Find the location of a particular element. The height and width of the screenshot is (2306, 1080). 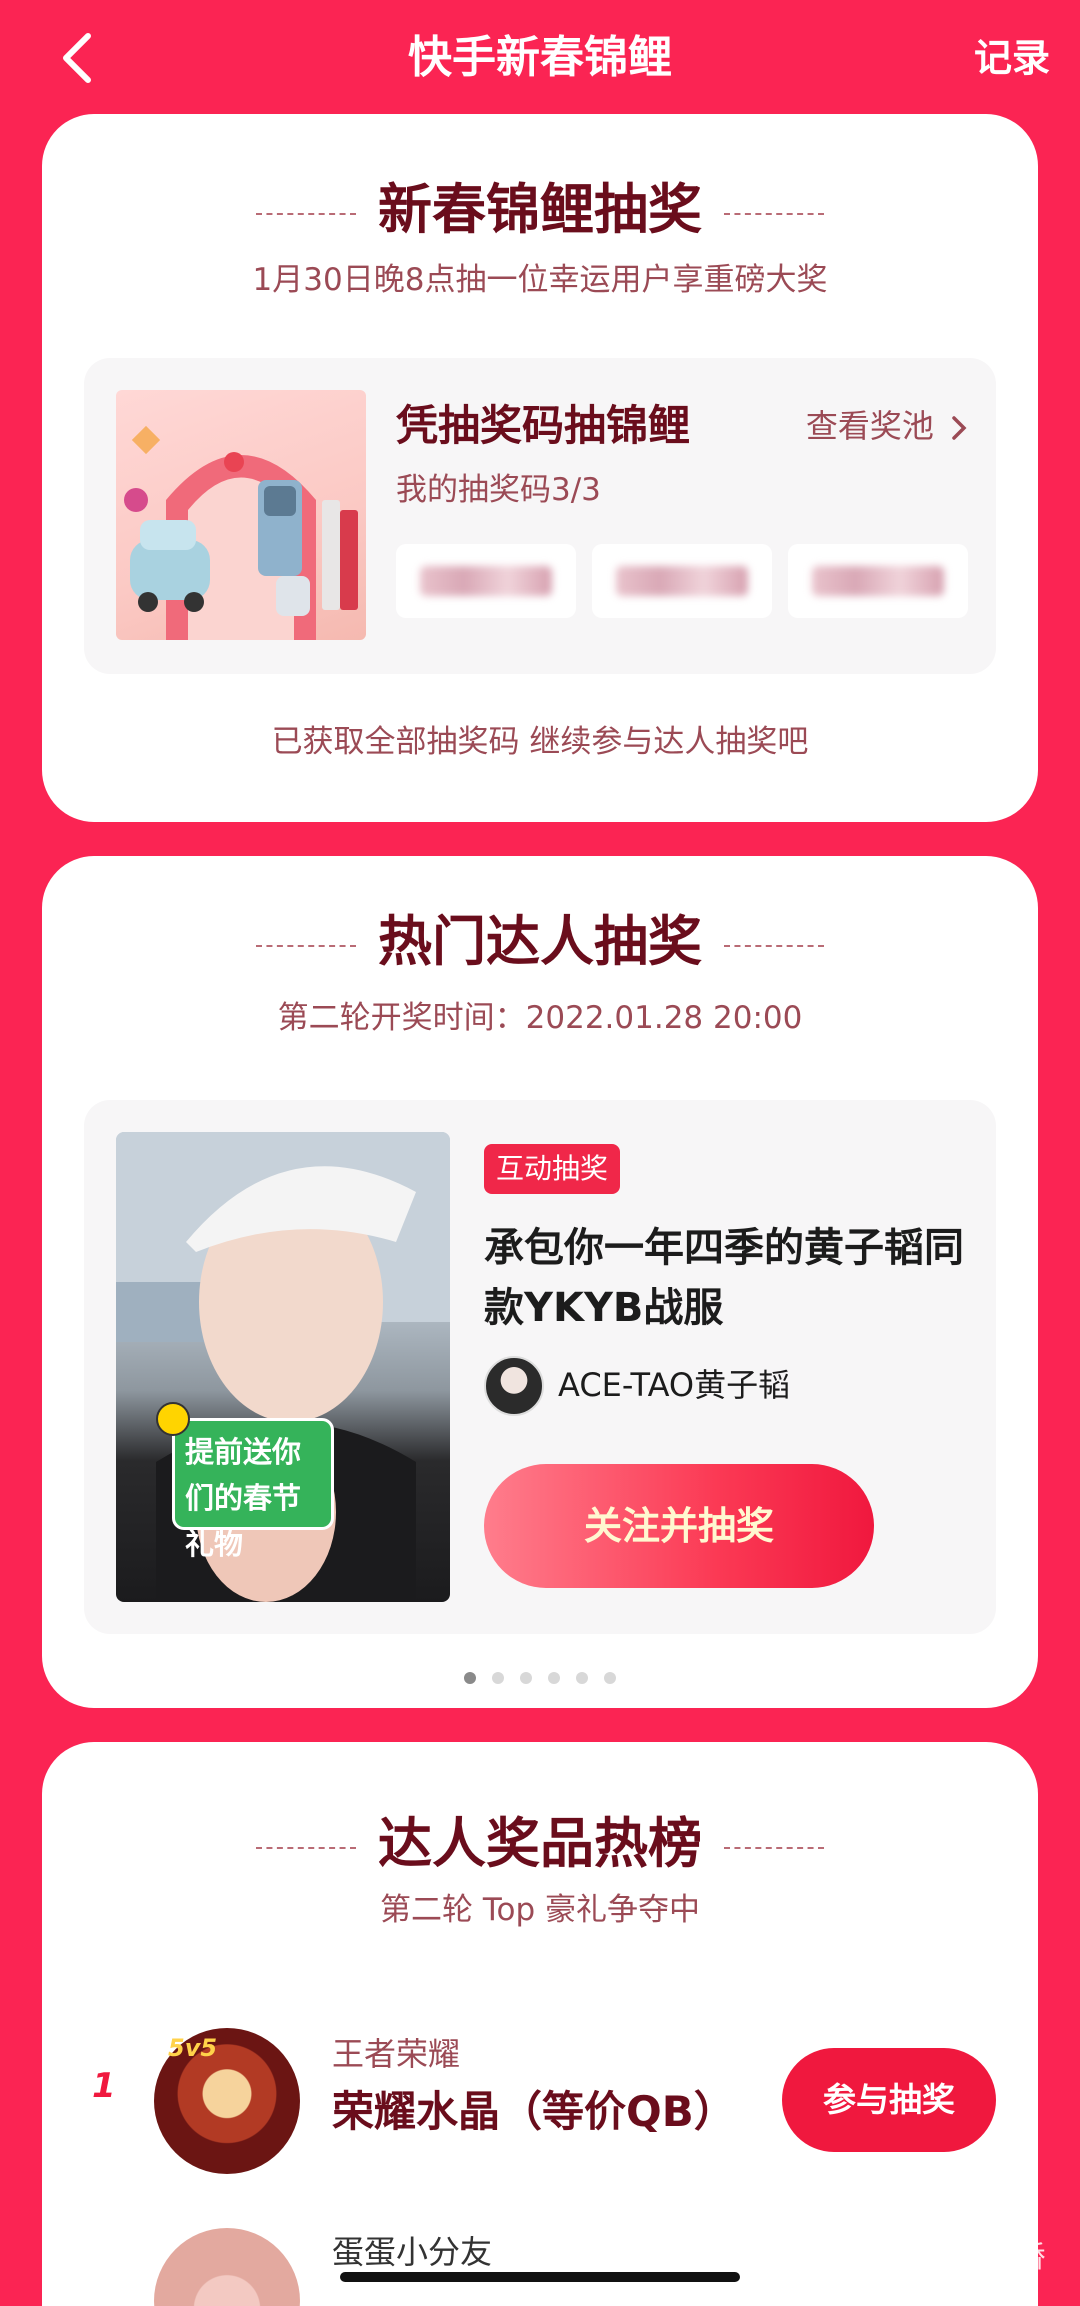

lottery-title-text: 新春锦鲤抽奖 is located at coordinates (540, 209).